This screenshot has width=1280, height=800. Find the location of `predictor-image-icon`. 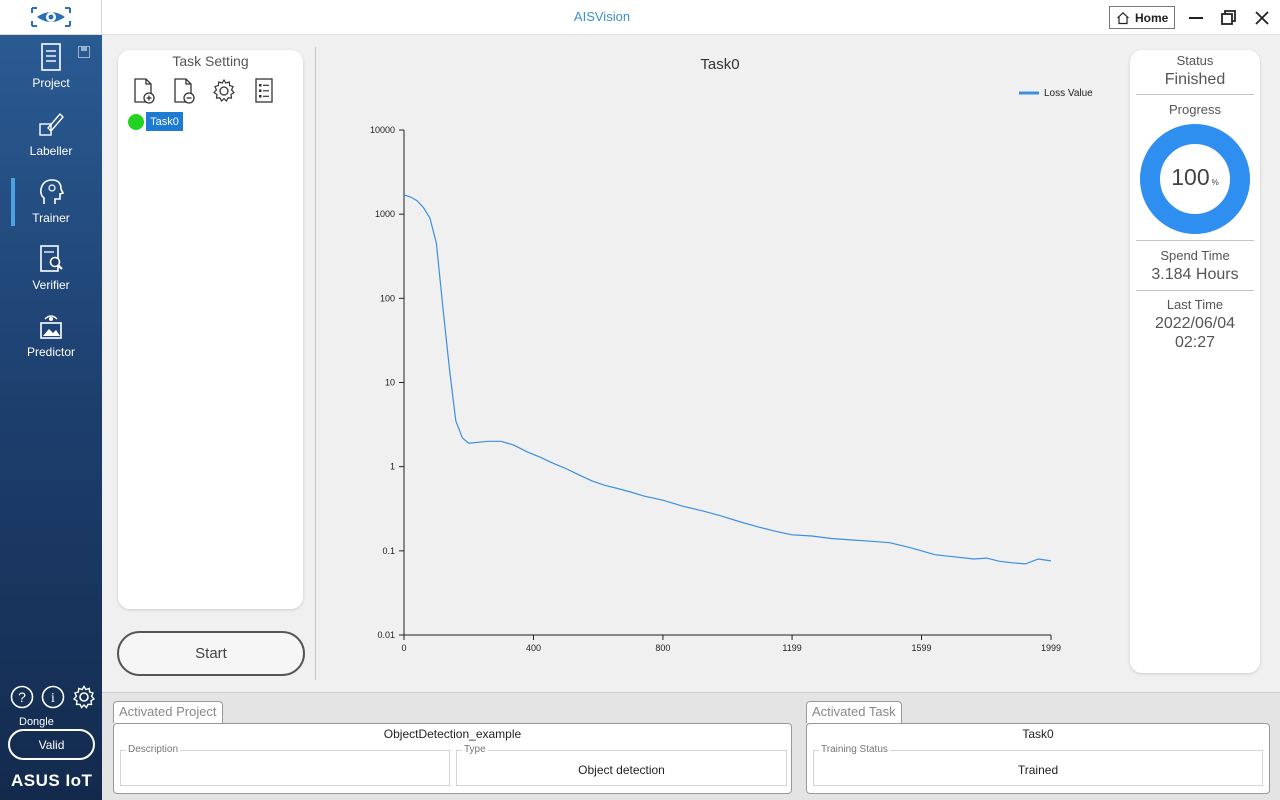

predictor-image-icon is located at coordinates (51, 327).